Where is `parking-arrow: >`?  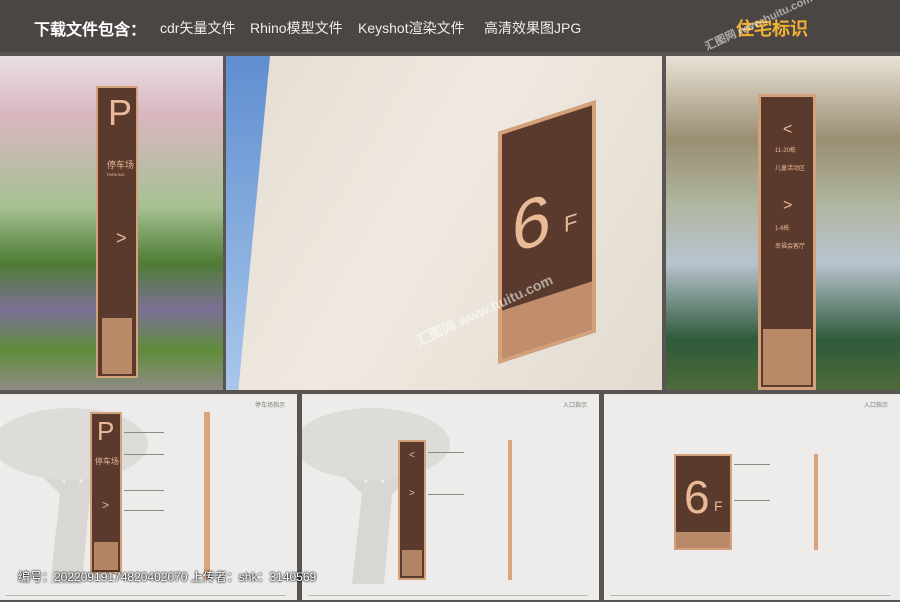
parking-arrow: > is located at coordinates (121, 238).